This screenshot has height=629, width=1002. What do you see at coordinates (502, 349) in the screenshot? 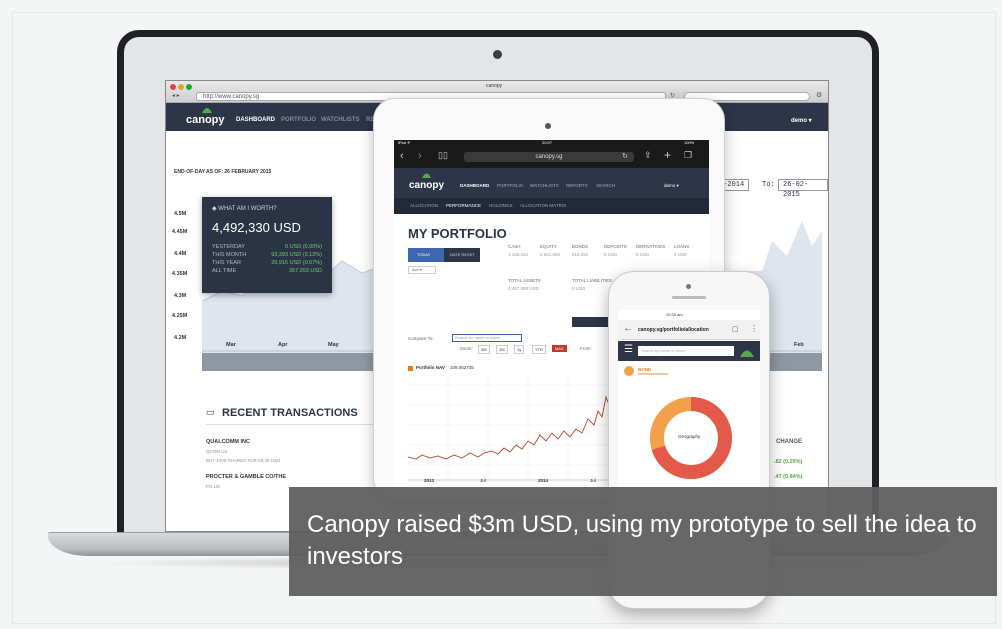
I see `zoom-1m: 1M` at bounding box center [502, 349].